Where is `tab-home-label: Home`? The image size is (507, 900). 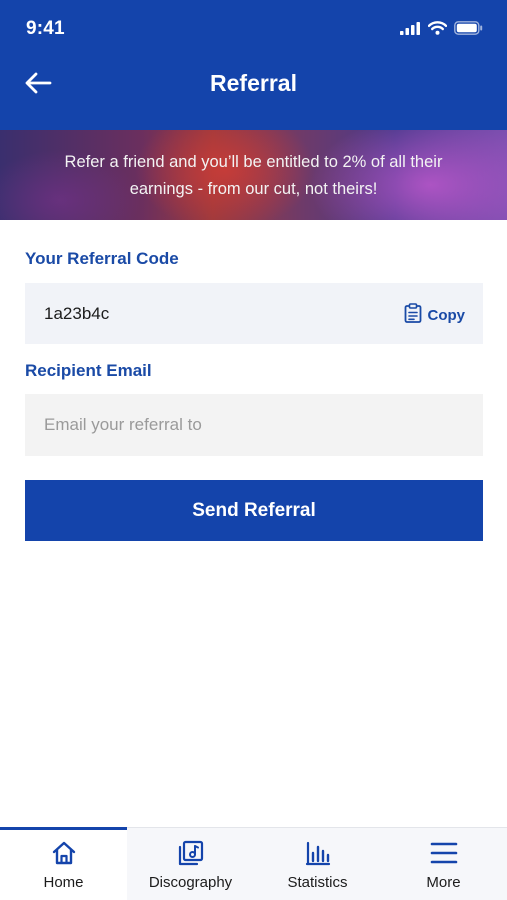
tab-home-label: Home is located at coordinates (63, 882).